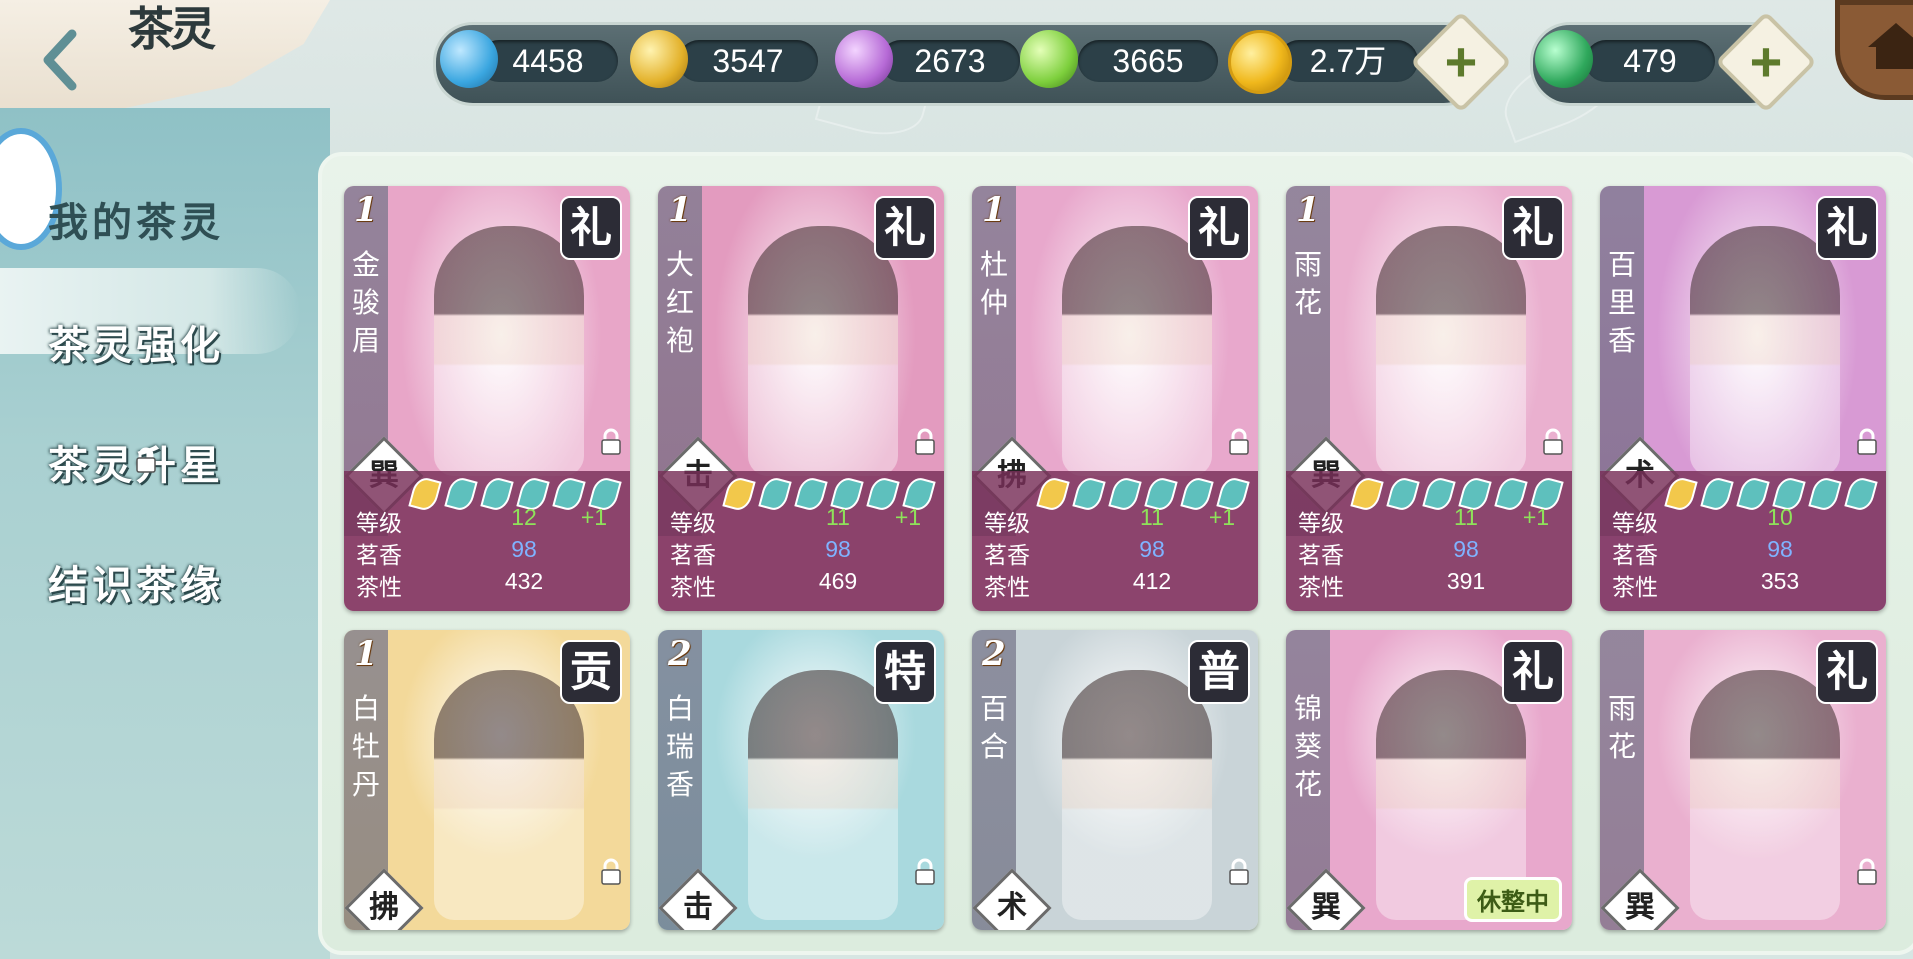 The height and width of the screenshot is (959, 1913). What do you see at coordinates (659, 59) in the screenshot?
I see `gold-crystal-icon` at bounding box center [659, 59].